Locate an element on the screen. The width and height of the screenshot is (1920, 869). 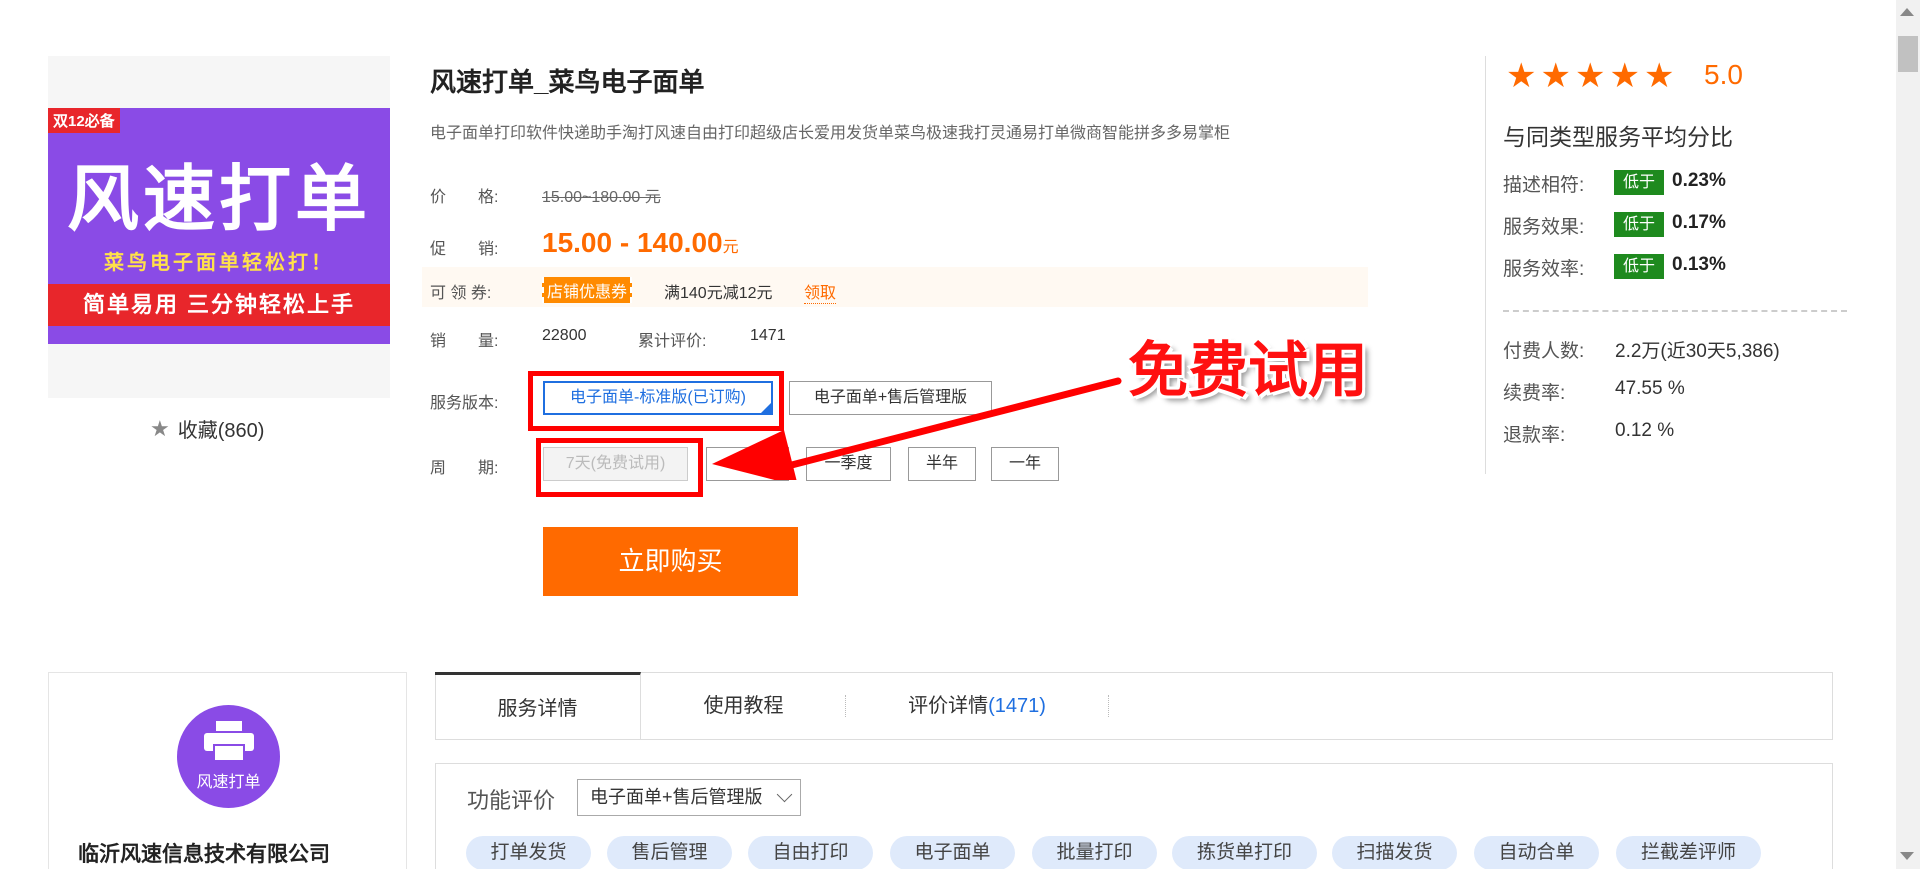
metric-value: 0.23% is located at coordinates (1699, 180).